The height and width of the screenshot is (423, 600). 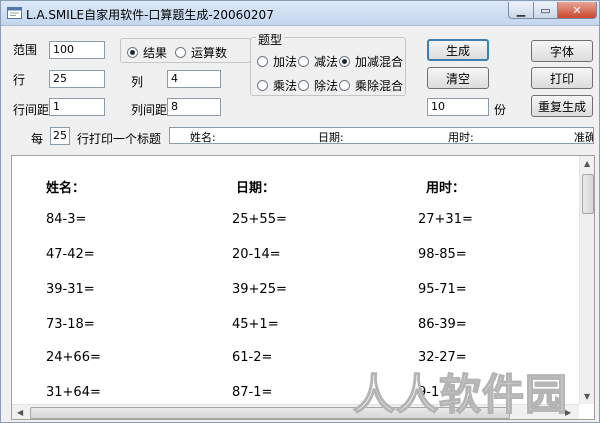 I want to click on answer-mode-result-label: 结果, so click(x=155, y=53).